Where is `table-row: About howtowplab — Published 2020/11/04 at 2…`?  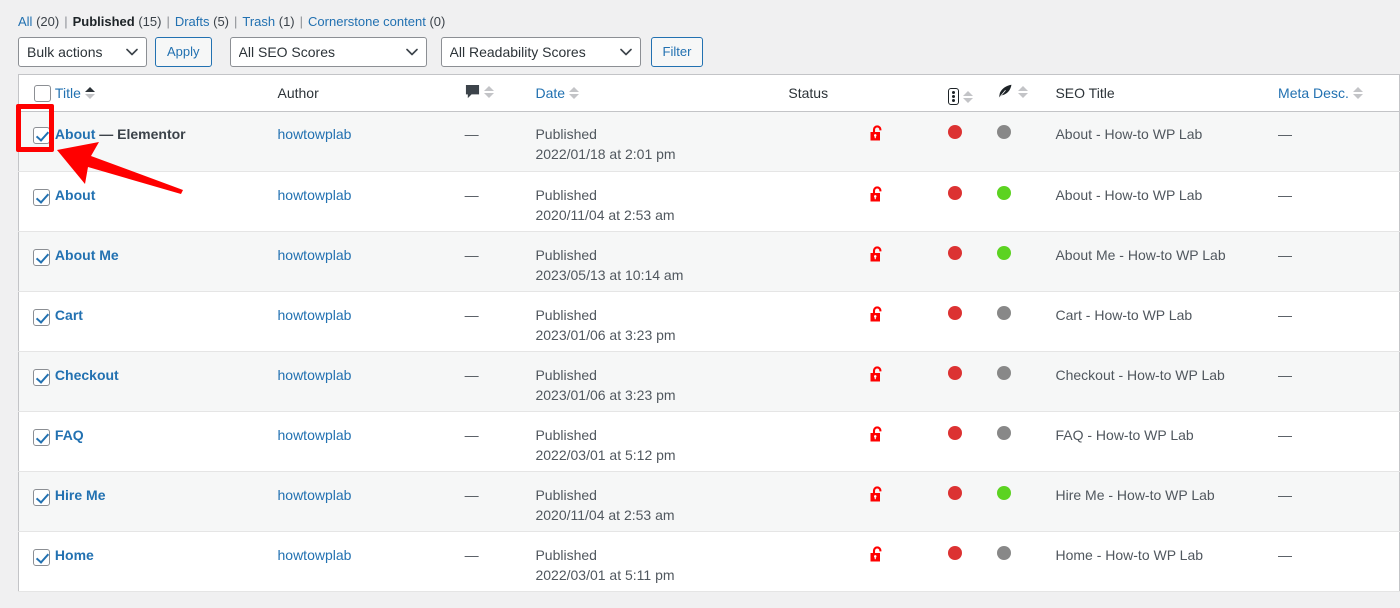 table-row: About howtowplab — Published 2020/11/04 at 2… is located at coordinates (709, 201).